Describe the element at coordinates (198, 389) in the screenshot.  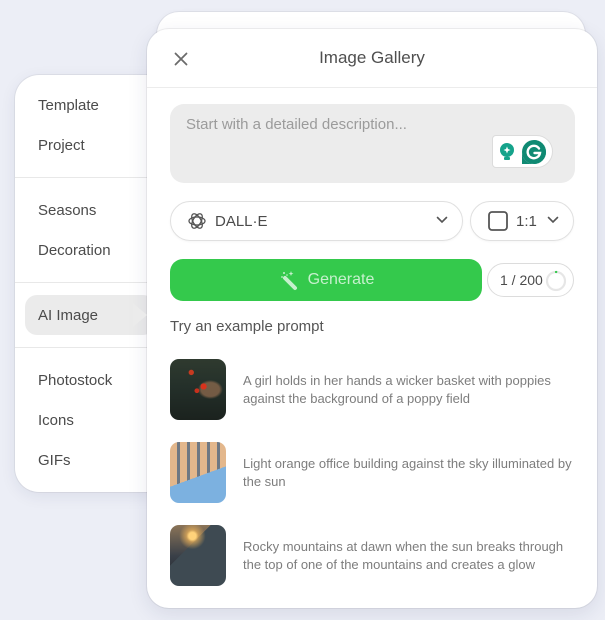
I see `poppy-basket-image` at that location.